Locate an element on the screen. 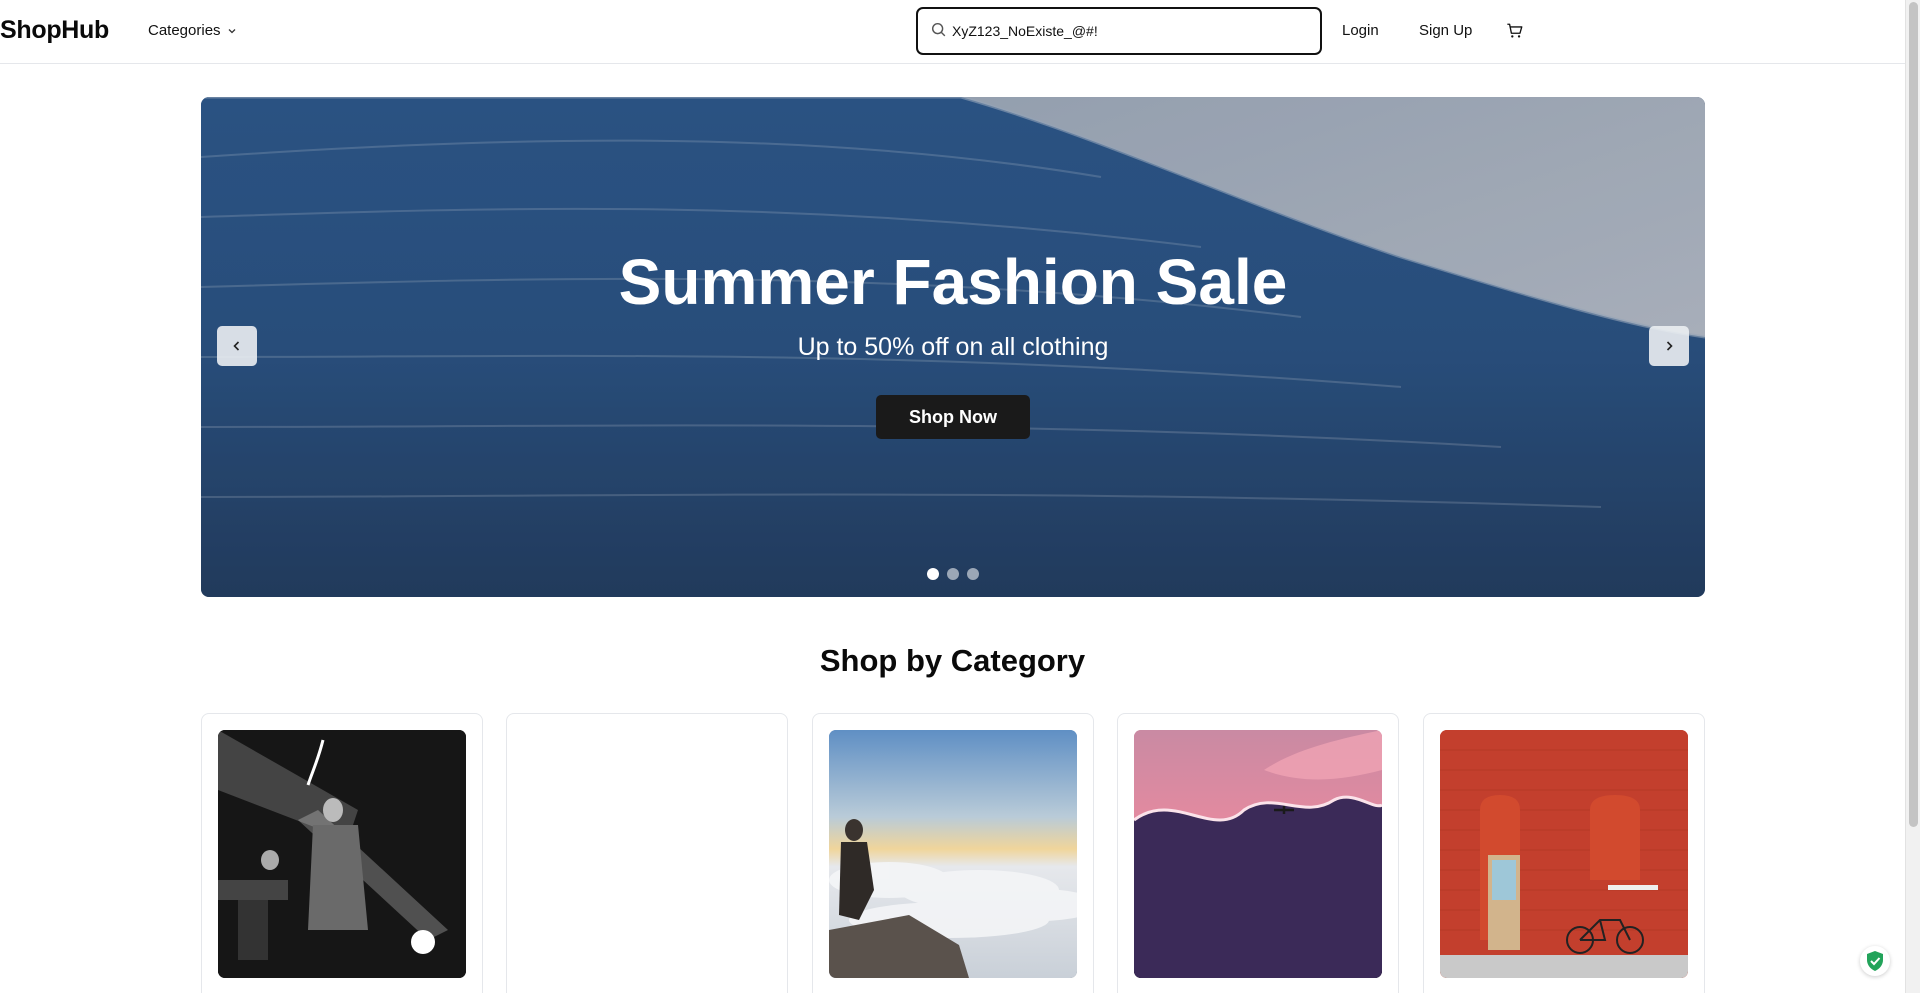  search-box is located at coordinates (1119, 31).